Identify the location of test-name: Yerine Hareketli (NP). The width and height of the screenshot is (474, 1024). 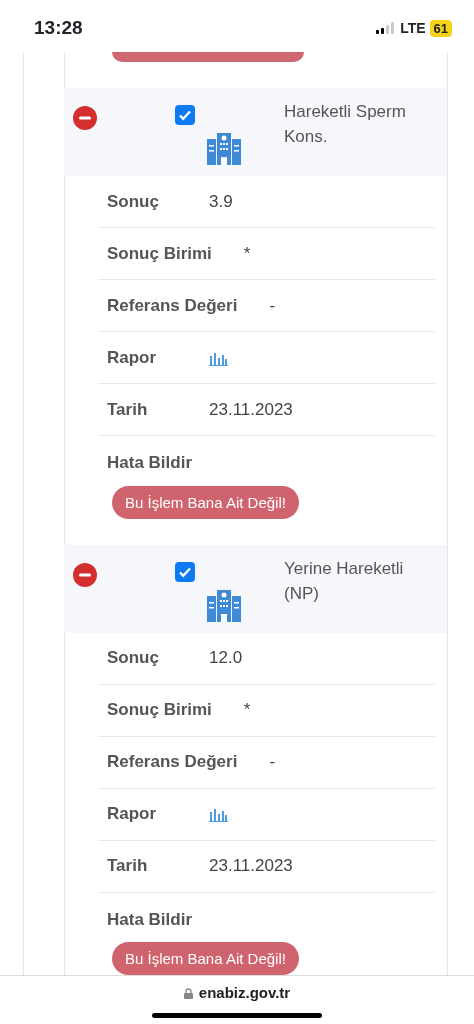
(344, 581).